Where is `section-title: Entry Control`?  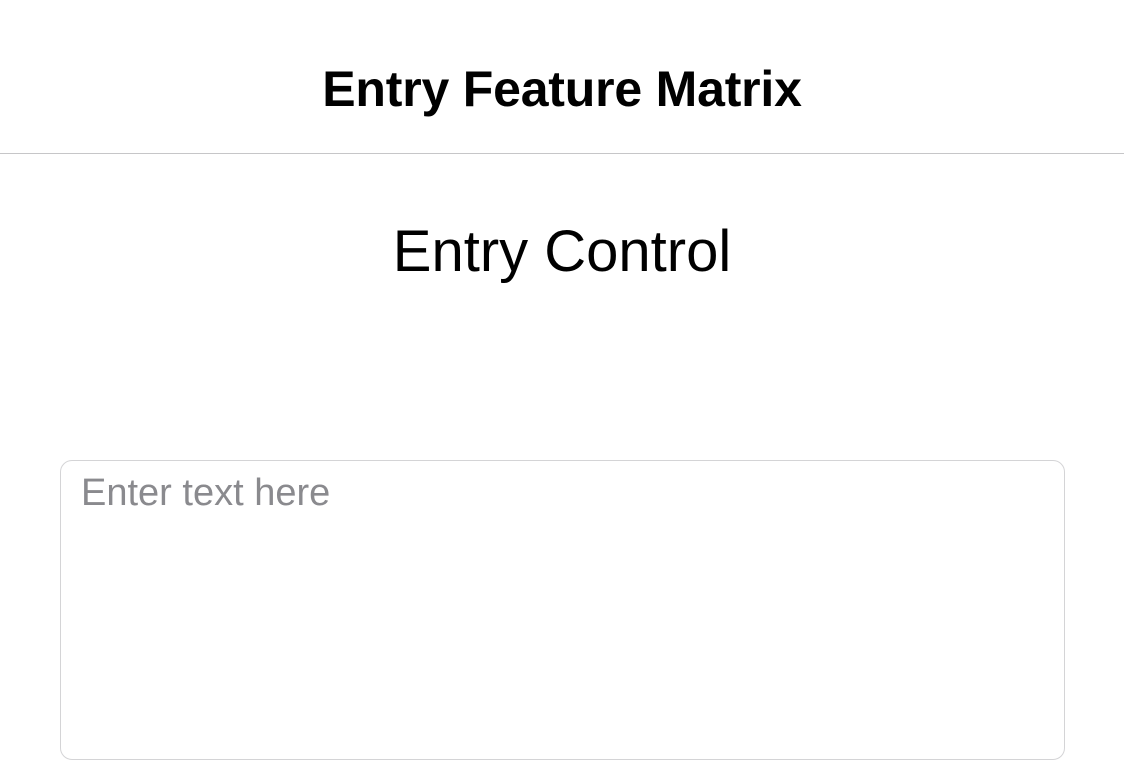 section-title: Entry Control is located at coordinates (562, 251).